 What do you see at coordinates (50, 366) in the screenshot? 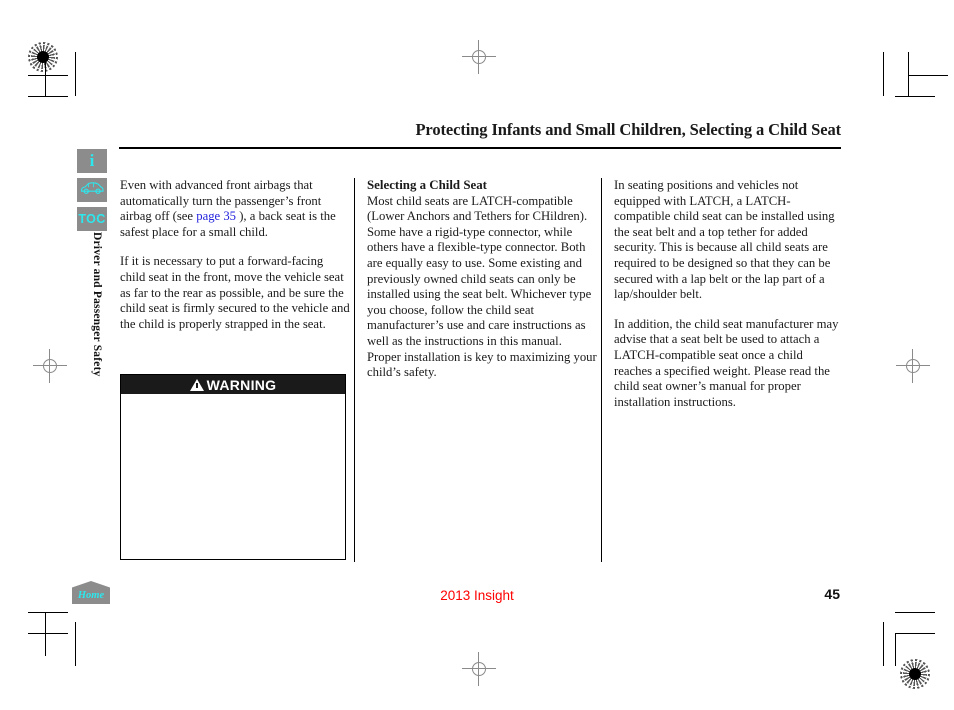
I see `registration-cross-left-middle` at bounding box center [50, 366].